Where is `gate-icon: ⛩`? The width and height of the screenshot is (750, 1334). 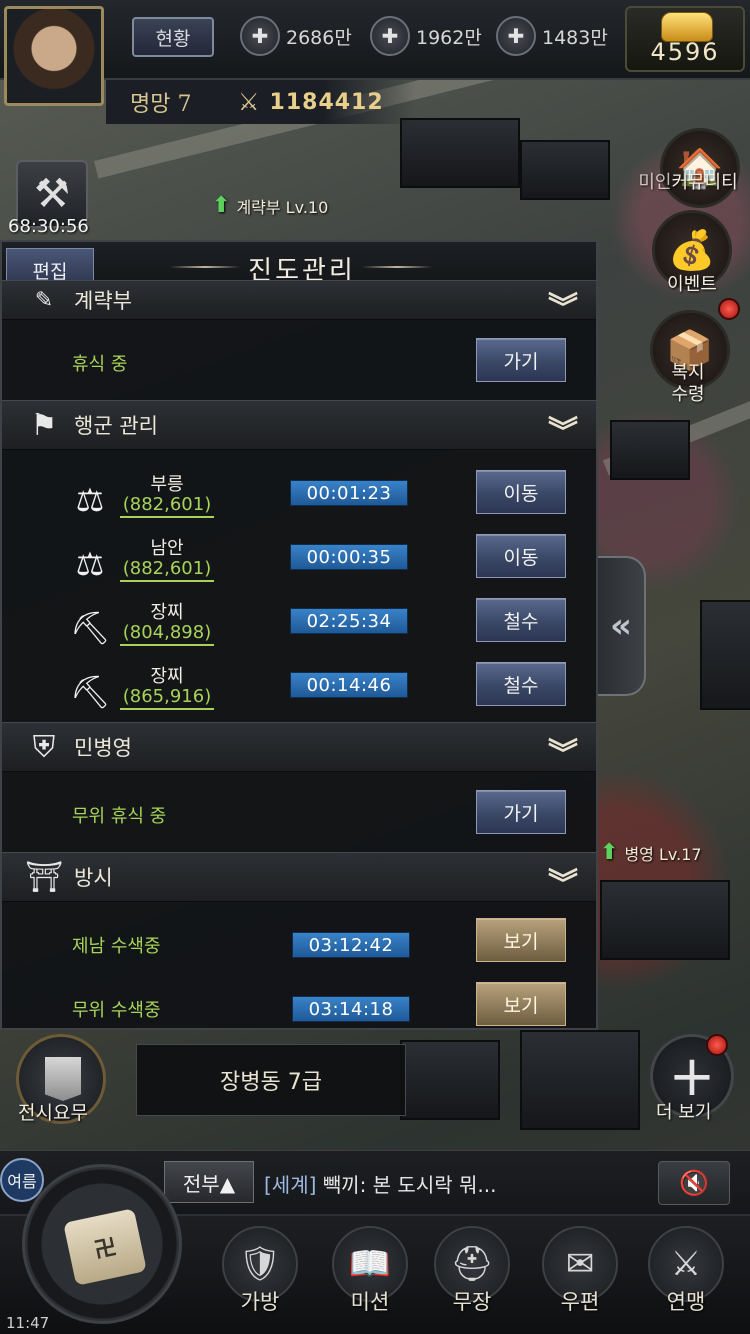 gate-icon: ⛩ is located at coordinates (44, 877).